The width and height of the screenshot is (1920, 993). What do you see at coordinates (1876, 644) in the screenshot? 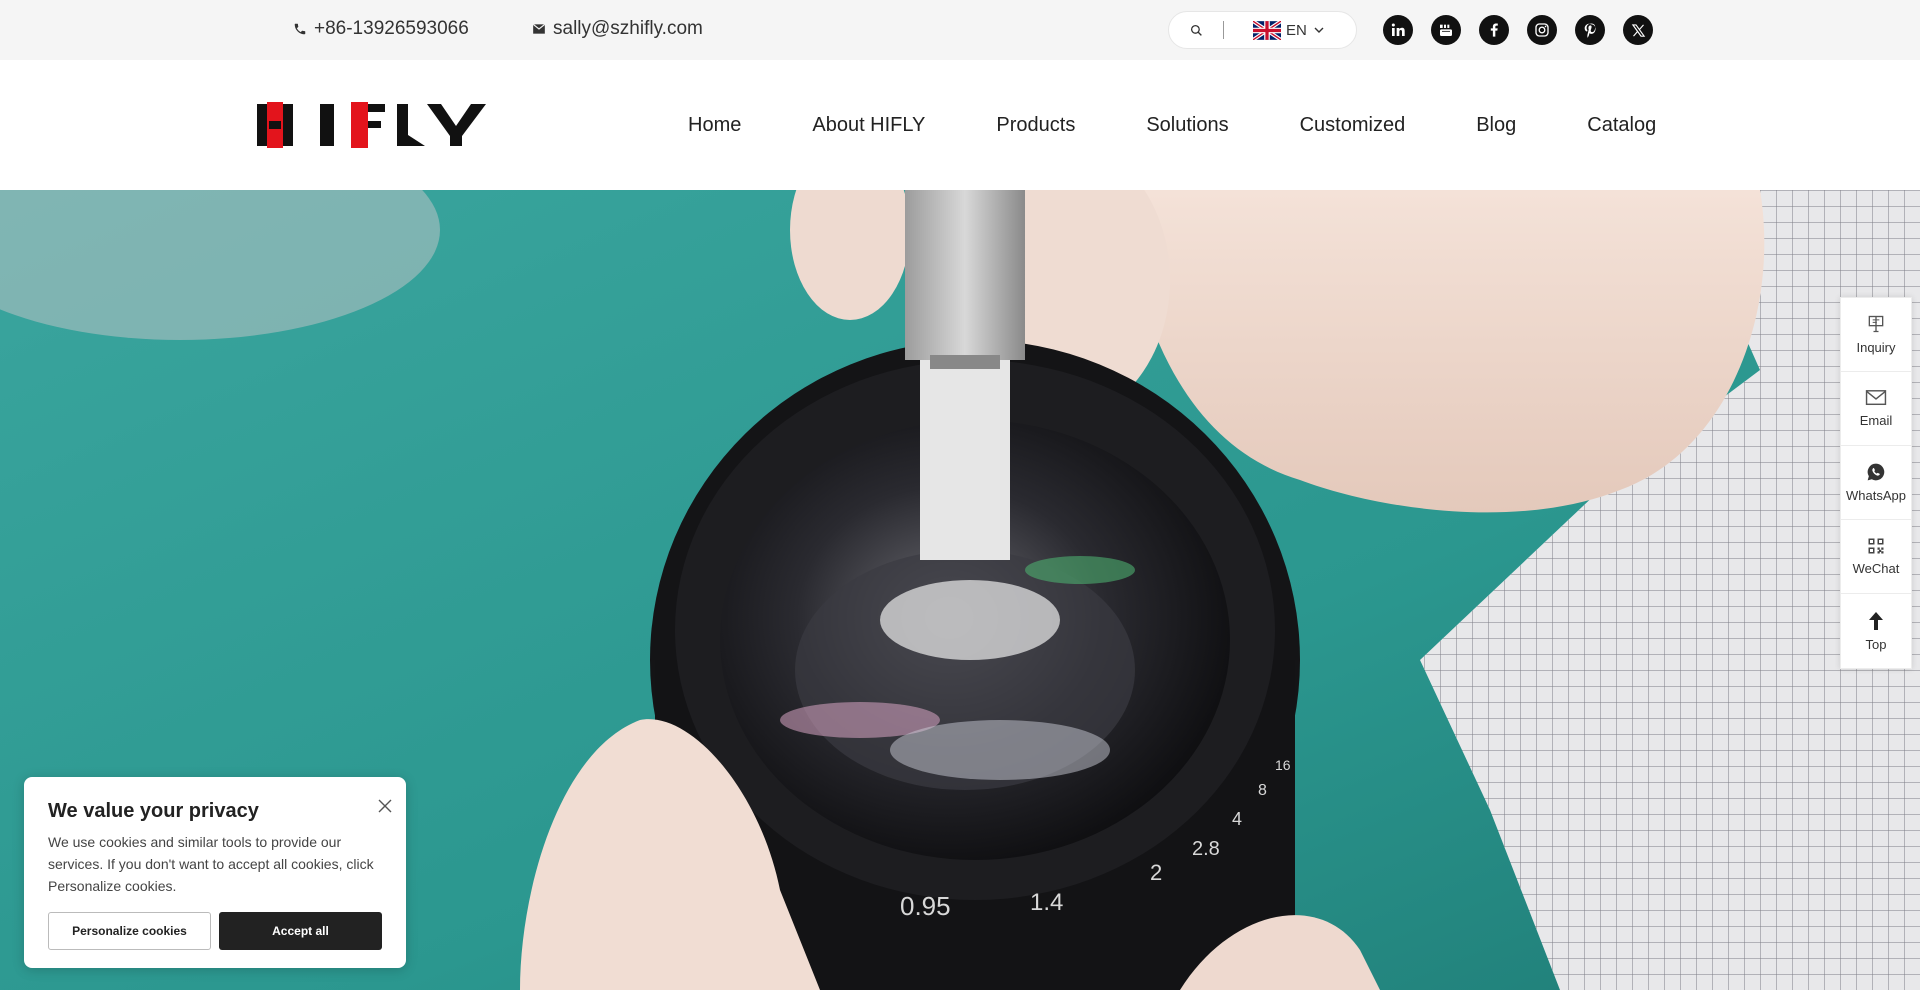
I see `sidebar-label-top: Top` at bounding box center [1876, 644].